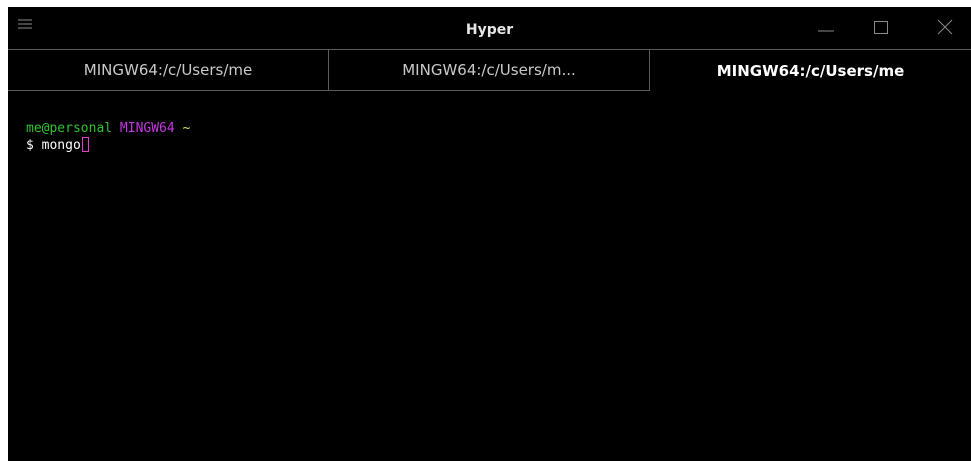 Image resolution: width=971 pixels, height=461 pixels. I want to click on prompt-line: me@personal MINGW64 ~, so click(108, 129).